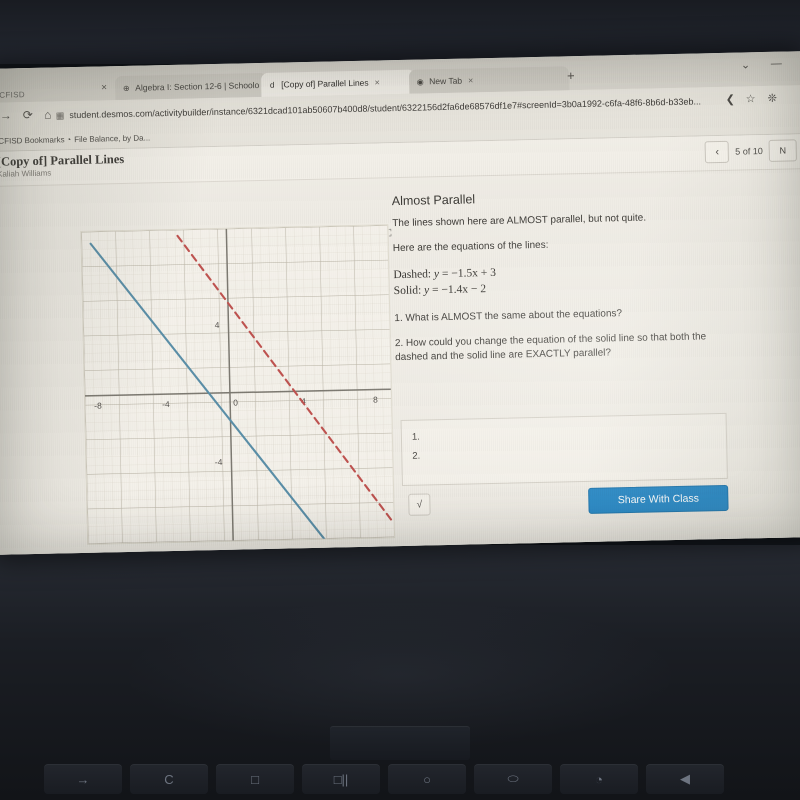  What do you see at coordinates (219, 462) in the screenshot?
I see `y-tick-label-neg4: -4` at bounding box center [219, 462].